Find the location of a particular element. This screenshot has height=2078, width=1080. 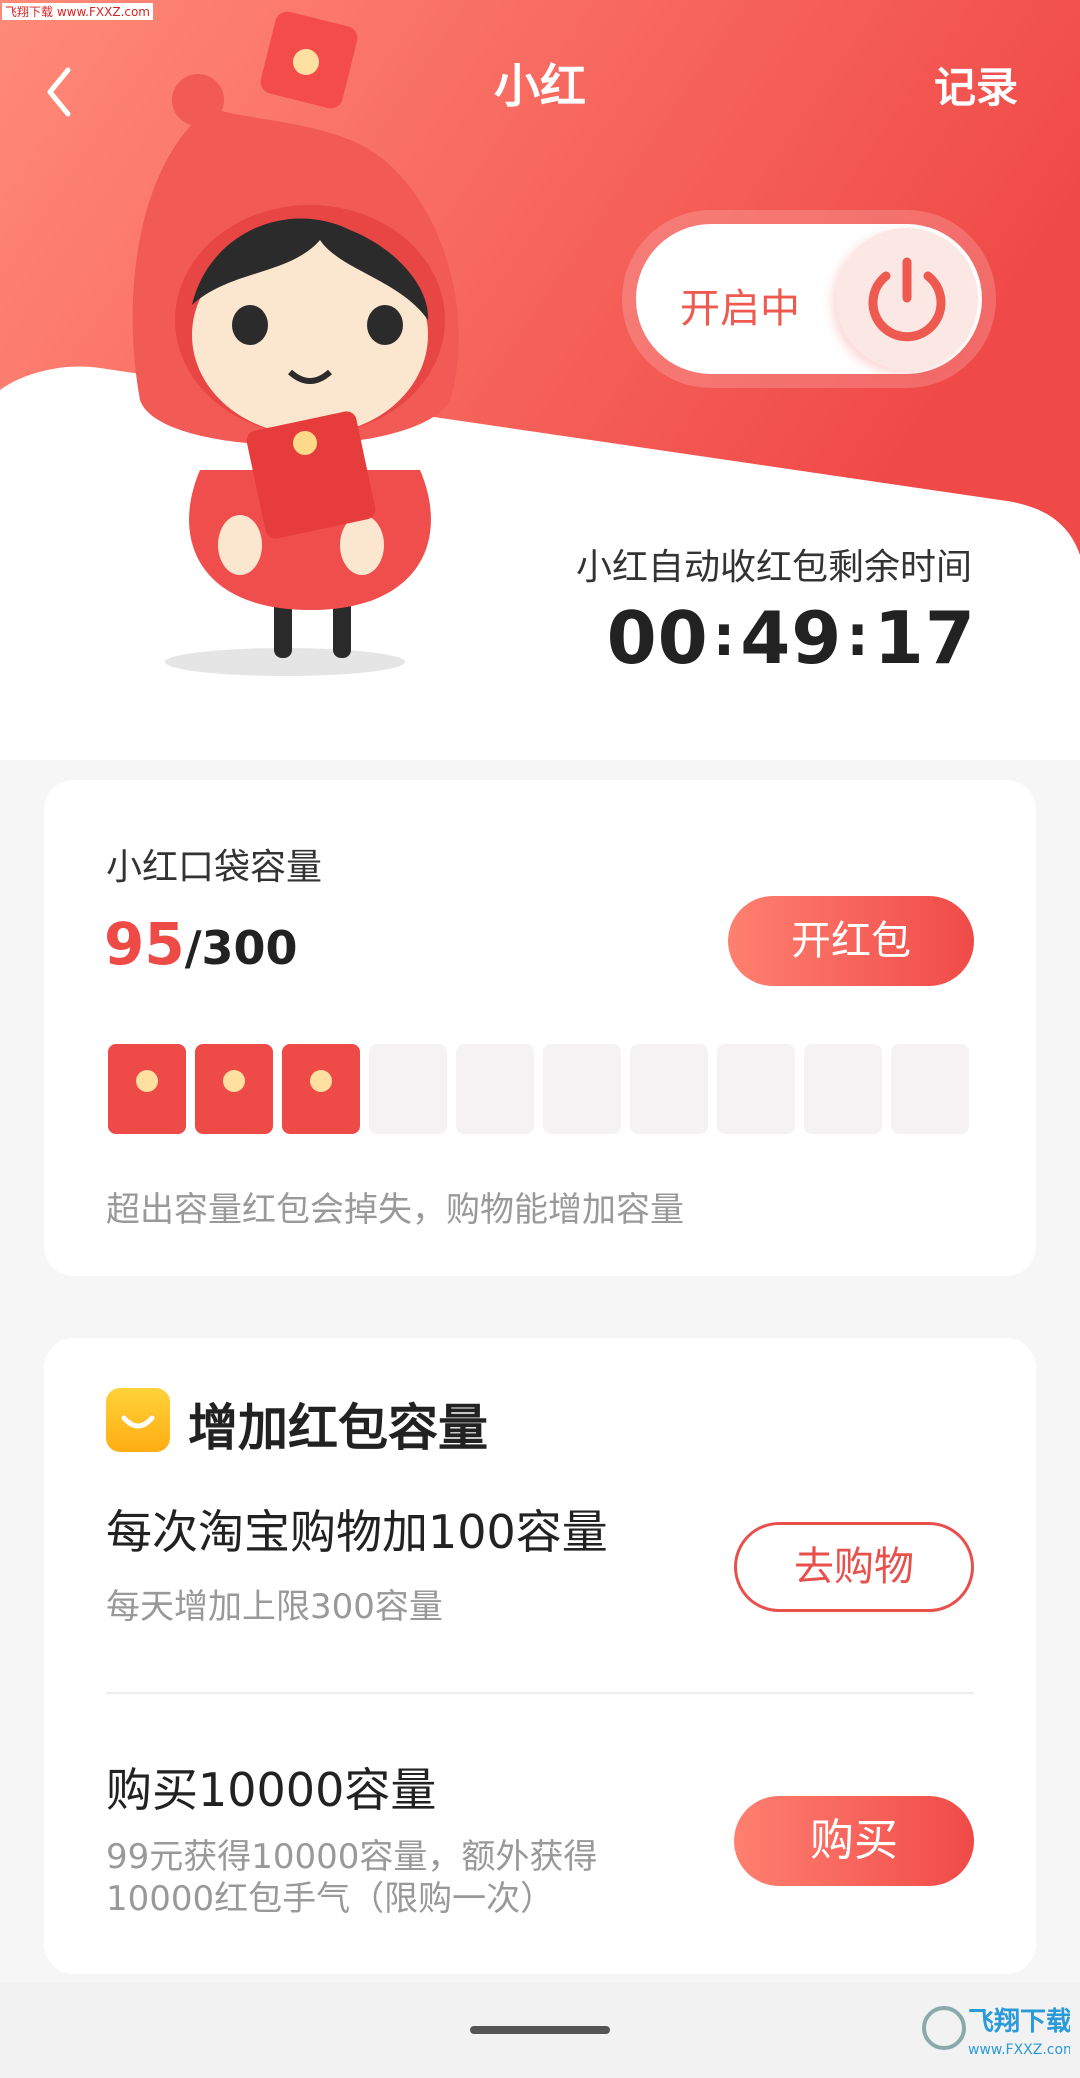

buy-item-subtitle-line1: 99元获得10000容量，额外获得 is located at coordinates (352, 1857).